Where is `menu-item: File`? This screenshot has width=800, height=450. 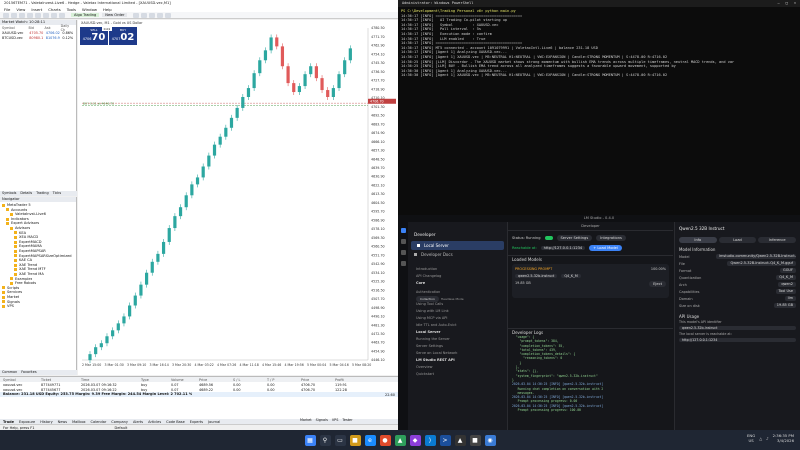
menu-item: File is located at coordinates (7, 9).